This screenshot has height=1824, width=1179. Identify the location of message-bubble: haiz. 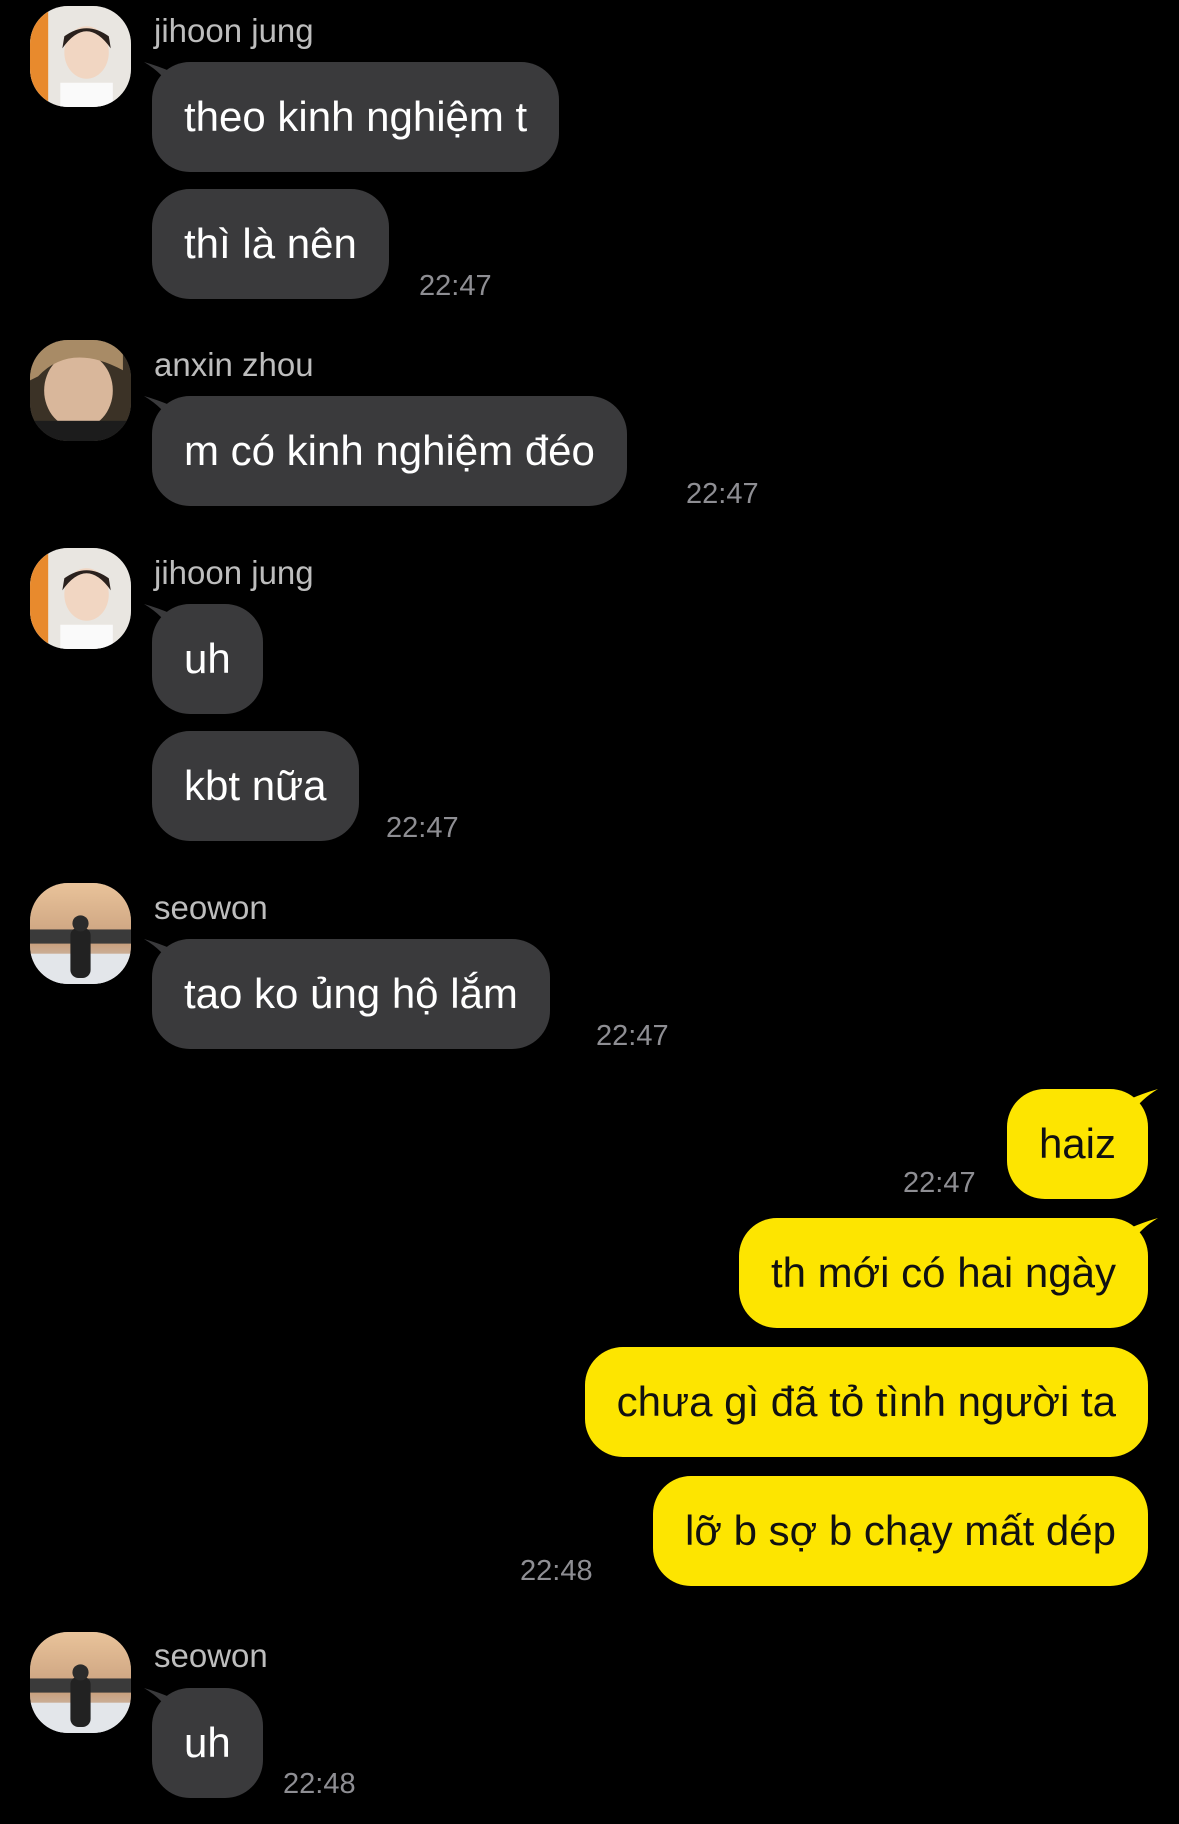
(1077, 1144).